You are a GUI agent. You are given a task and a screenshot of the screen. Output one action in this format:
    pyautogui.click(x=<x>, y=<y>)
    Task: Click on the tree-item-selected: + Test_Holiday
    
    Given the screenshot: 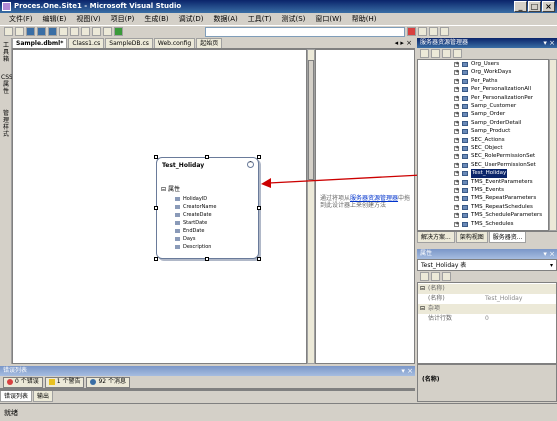 What is the action you would take?
    pyautogui.click(x=483, y=173)
    